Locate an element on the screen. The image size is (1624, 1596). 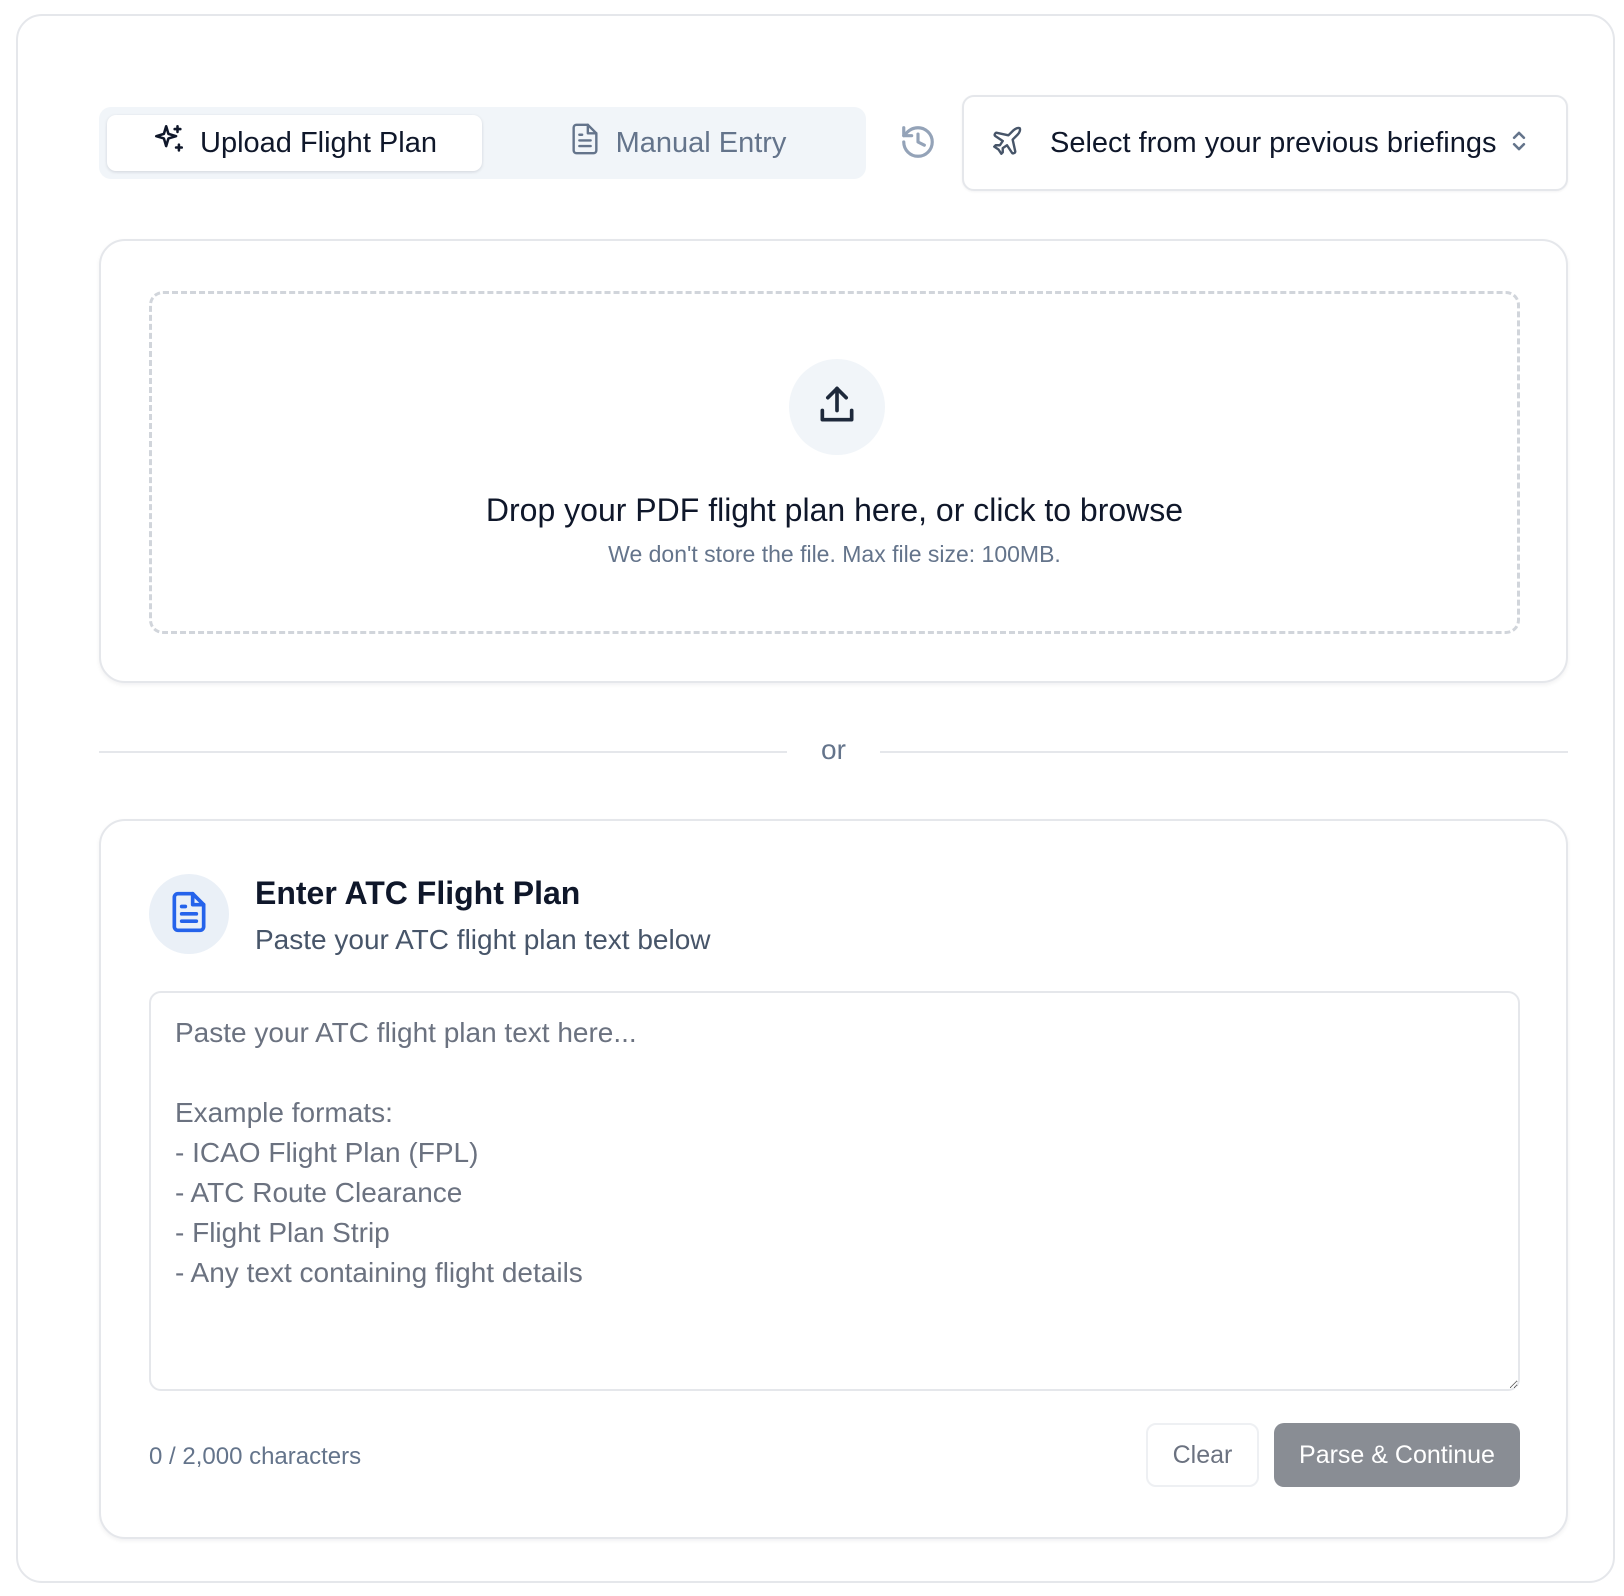
tab-upload-label: Upload Flight Plan is located at coordinates (318, 142).